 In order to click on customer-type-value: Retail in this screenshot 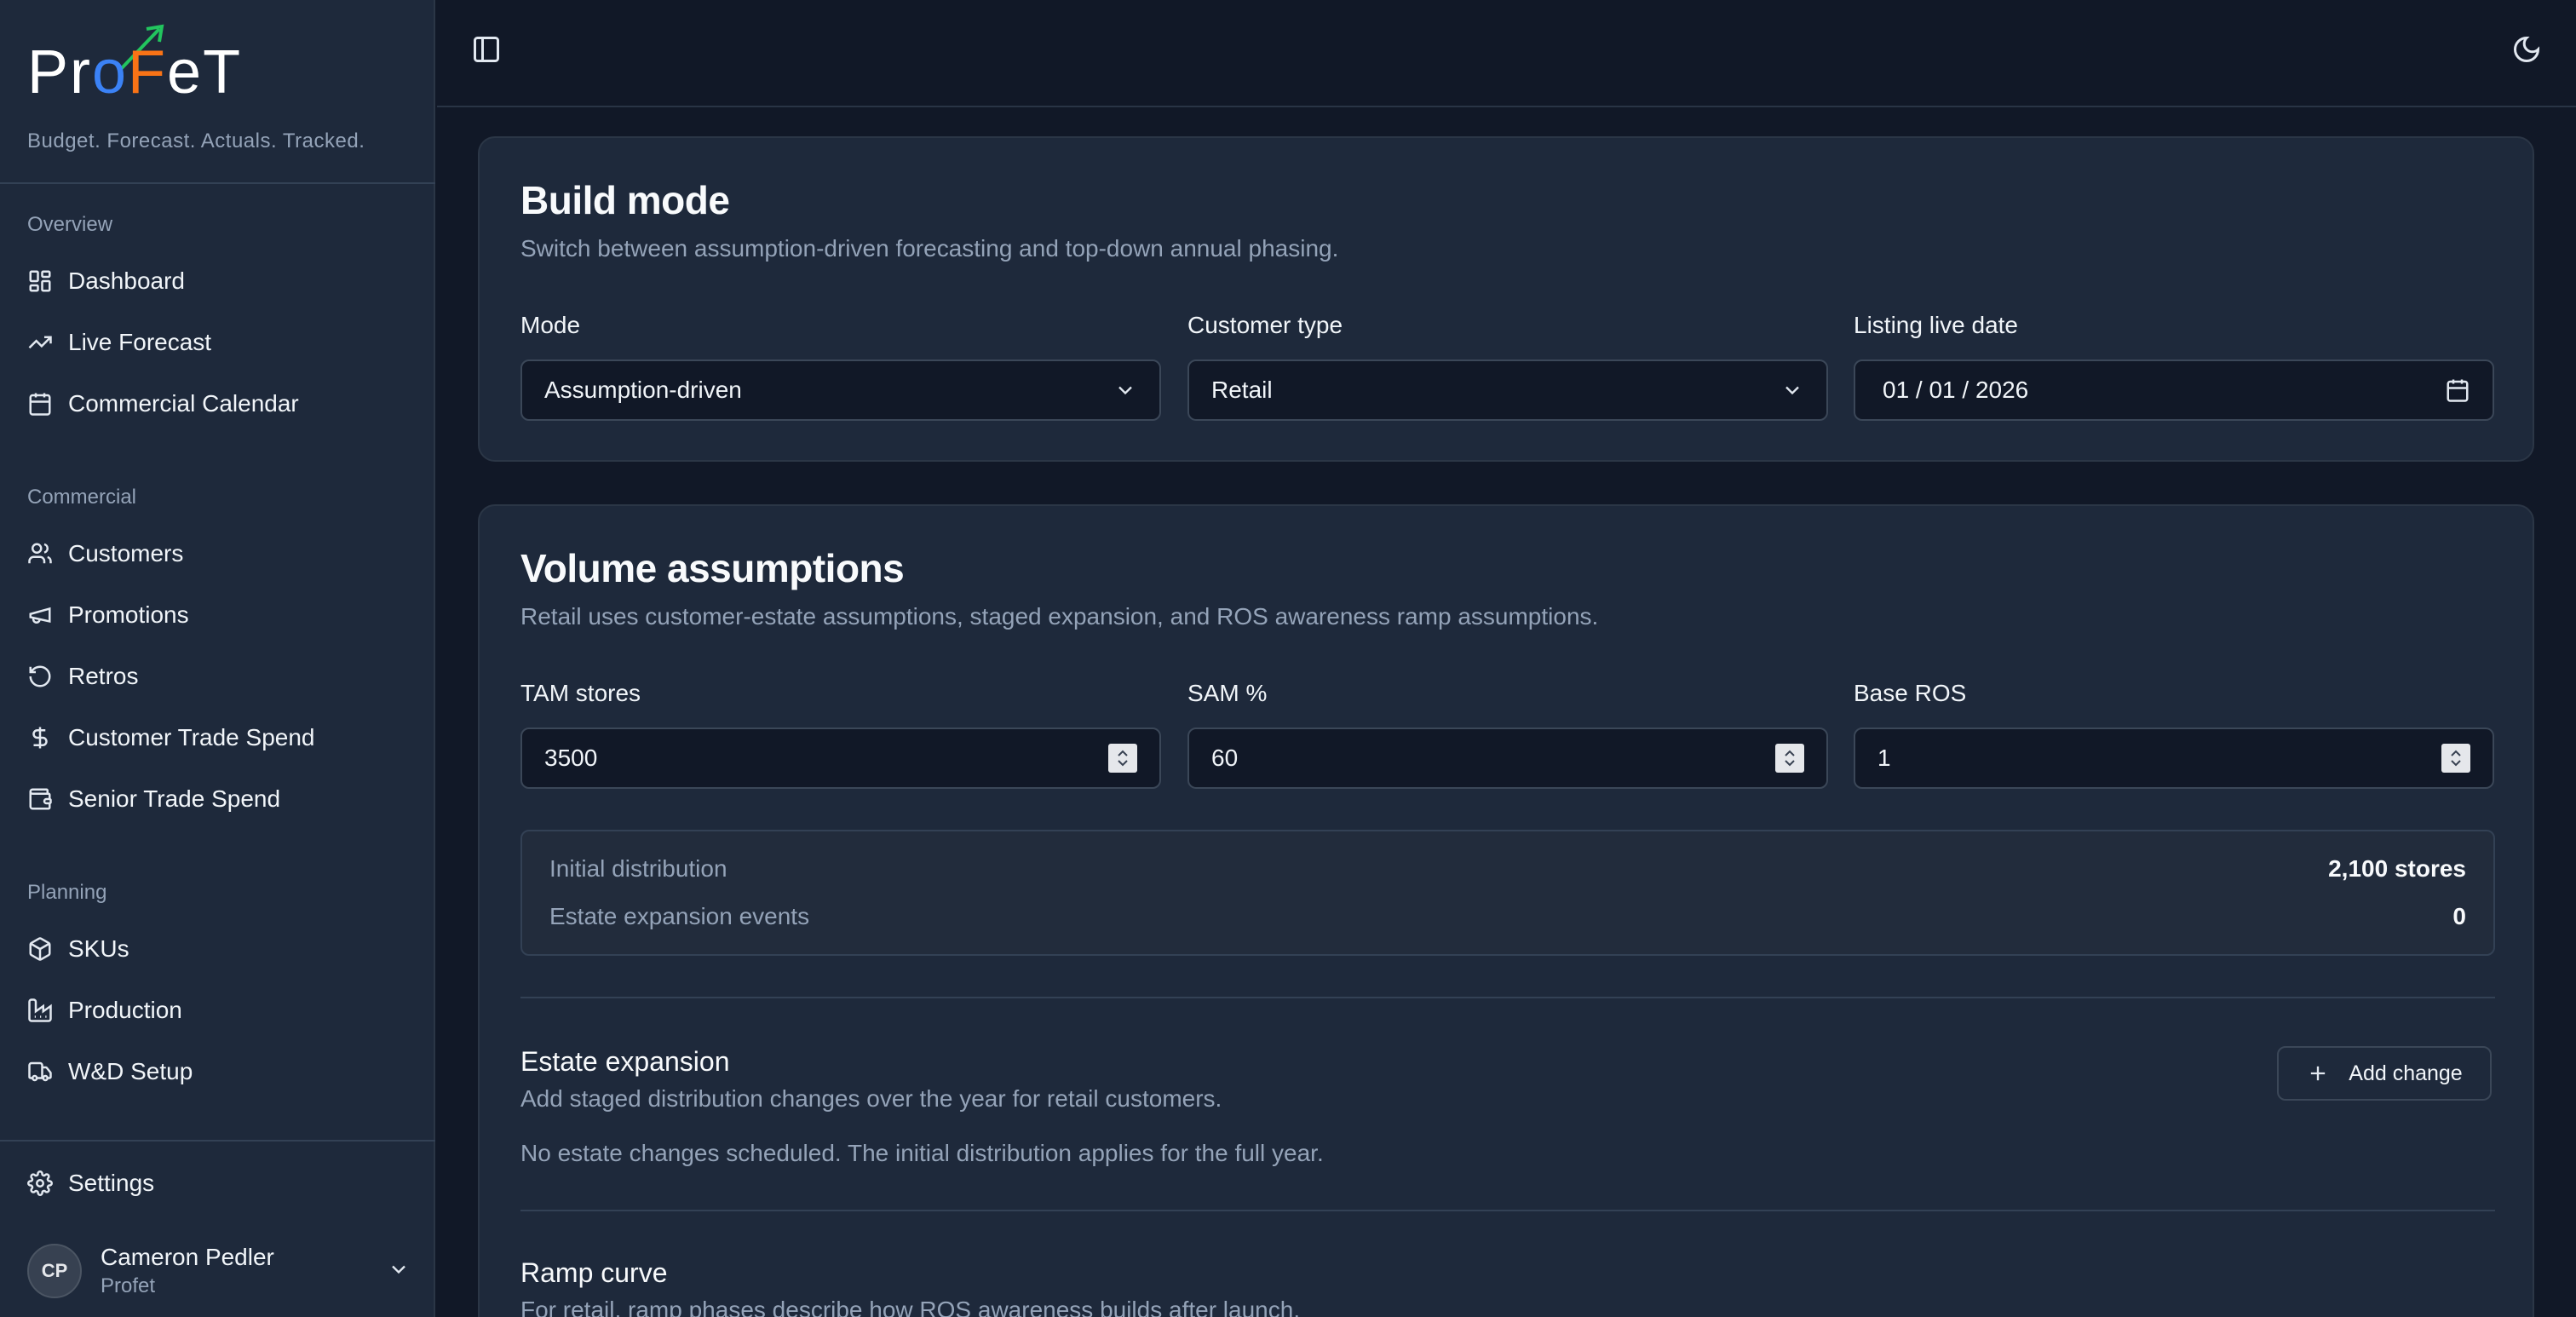, I will do `click(1242, 390)`.